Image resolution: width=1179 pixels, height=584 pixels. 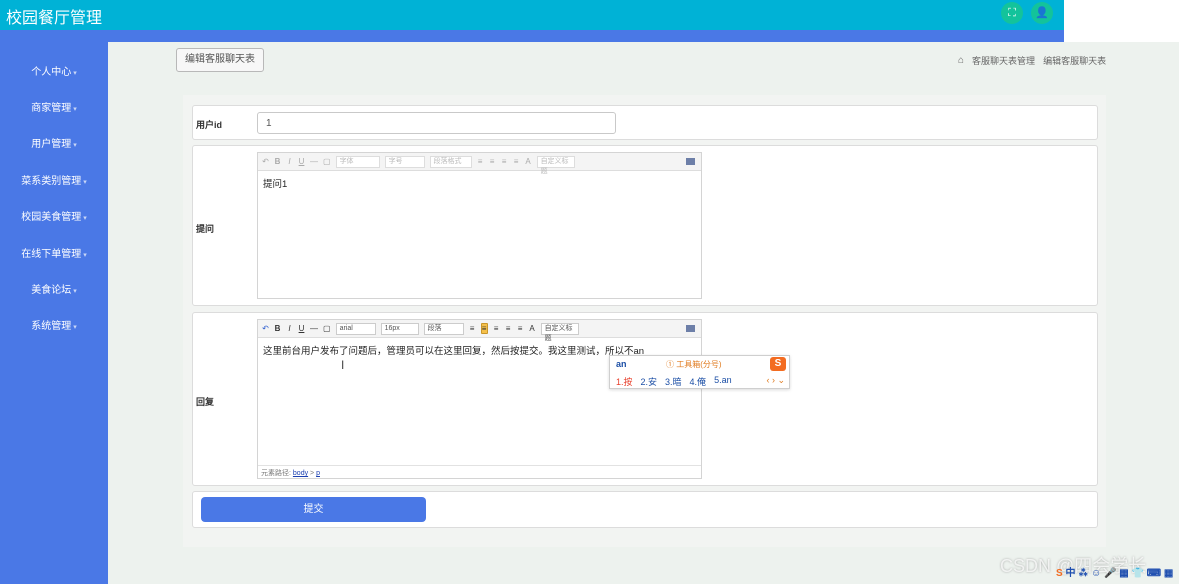 I want to click on expand-icon: ⛶, so click(x=1012, y=13).